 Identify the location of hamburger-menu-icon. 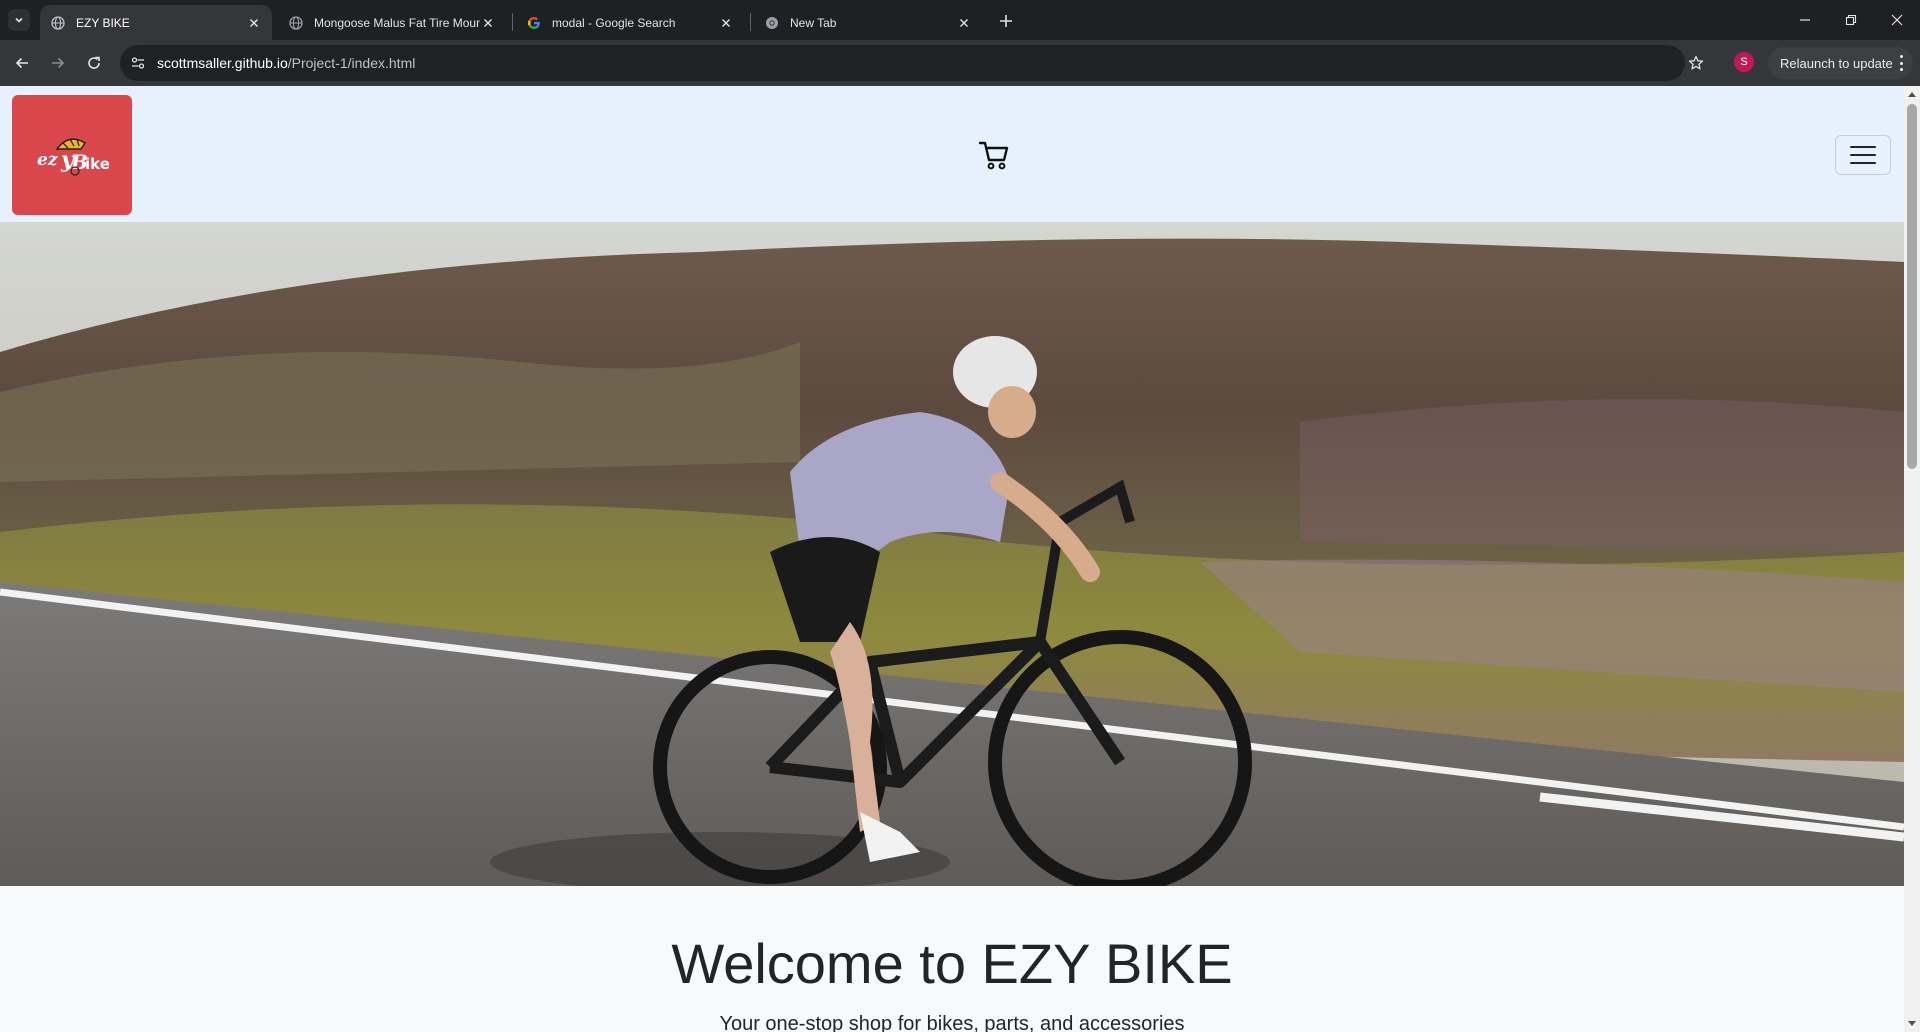
(1863, 147).